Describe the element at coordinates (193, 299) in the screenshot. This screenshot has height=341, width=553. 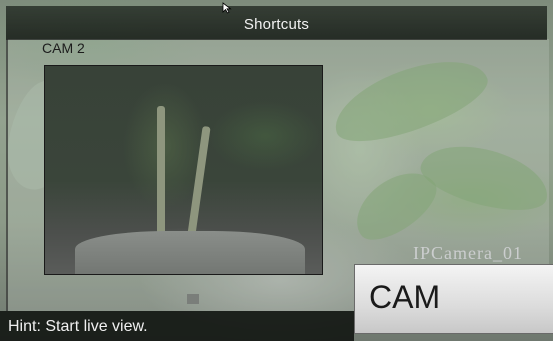
I see `page-indicator` at that location.